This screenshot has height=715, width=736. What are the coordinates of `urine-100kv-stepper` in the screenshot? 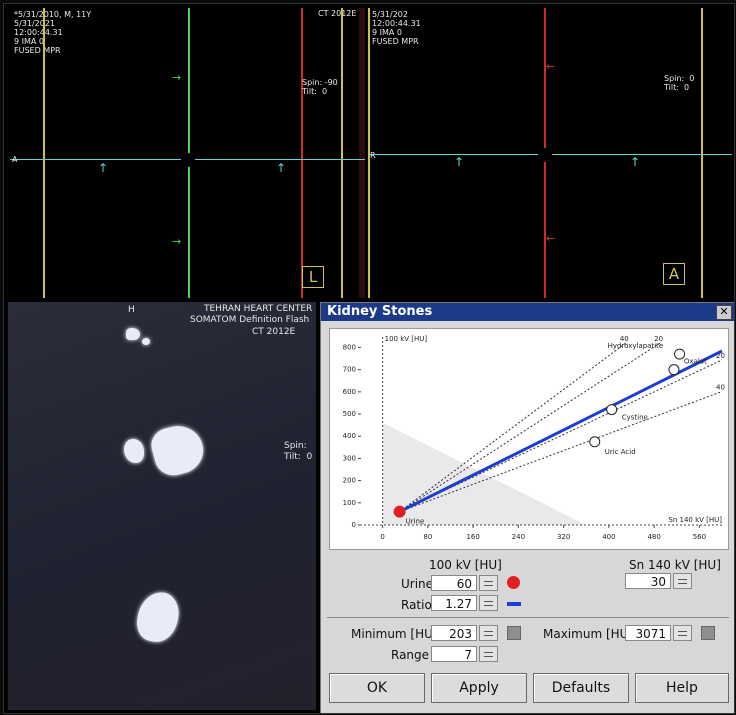 It's located at (488, 583).